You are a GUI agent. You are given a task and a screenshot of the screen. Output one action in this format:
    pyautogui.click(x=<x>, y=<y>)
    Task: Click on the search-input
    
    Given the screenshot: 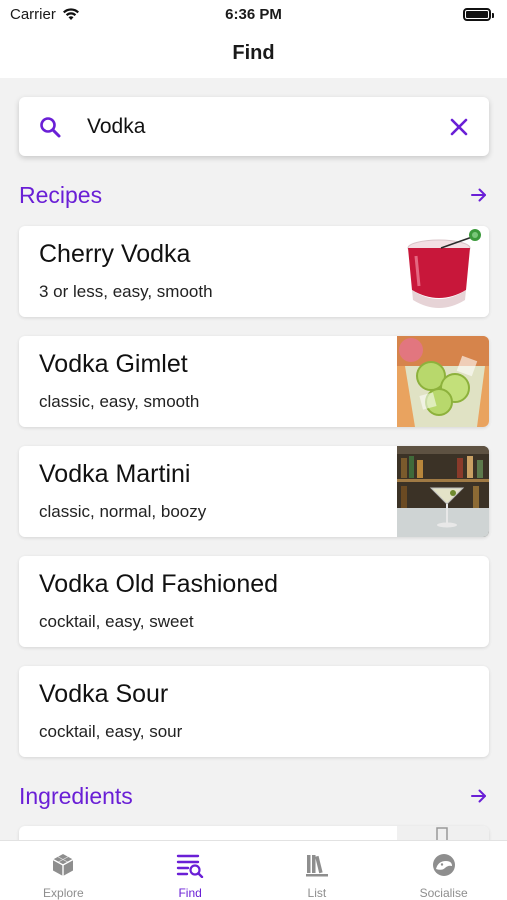 What is the action you would take?
    pyautogui.click(x=267, y=126)
    